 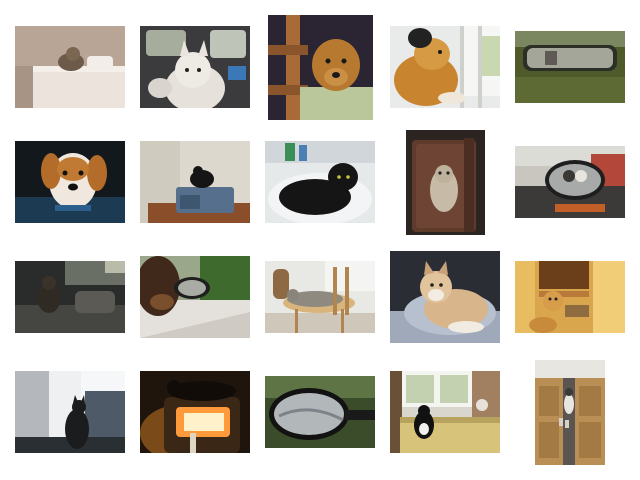 What do you see at coordinates (70, 182) in the screenshot?
I see `photo-dog-in-car-window` at bounding box center [70, 182].